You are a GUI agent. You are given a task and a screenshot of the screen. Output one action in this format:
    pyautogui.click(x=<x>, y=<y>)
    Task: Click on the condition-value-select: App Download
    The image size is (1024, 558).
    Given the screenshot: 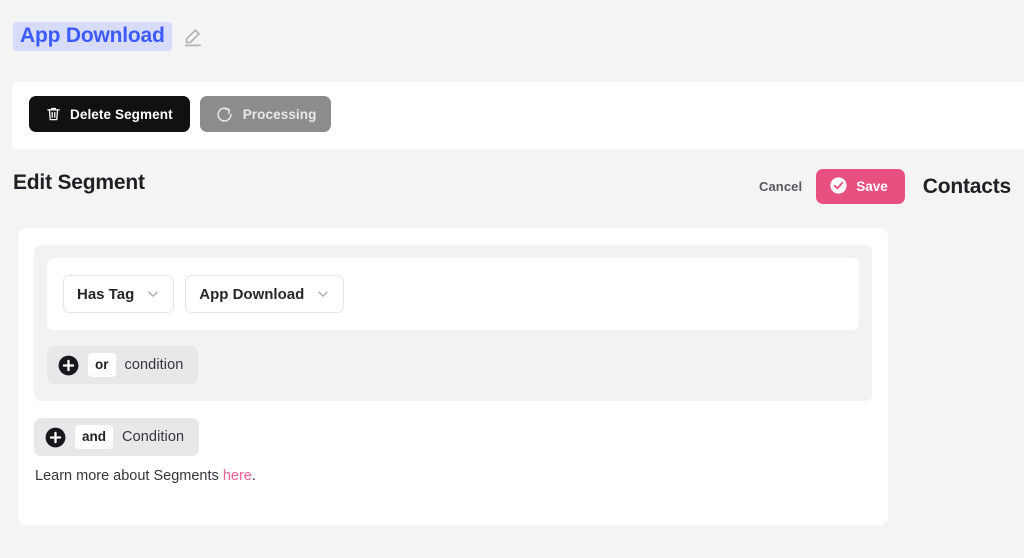 What is the action you would take?
    pyautogui.click(x=265, y=294)
    